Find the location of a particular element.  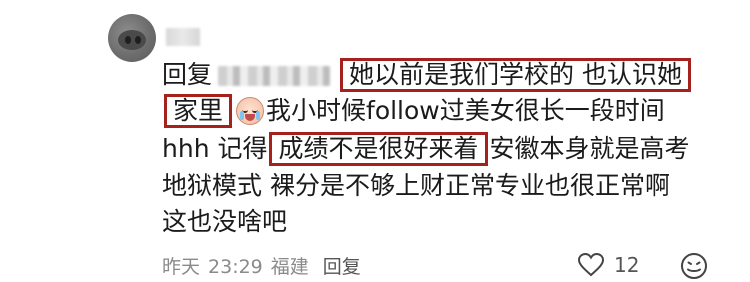

comment-line-3: hhh 记得 成绩不是很好来着 安徽本身就是高考 is located at coordinates (426, 149).